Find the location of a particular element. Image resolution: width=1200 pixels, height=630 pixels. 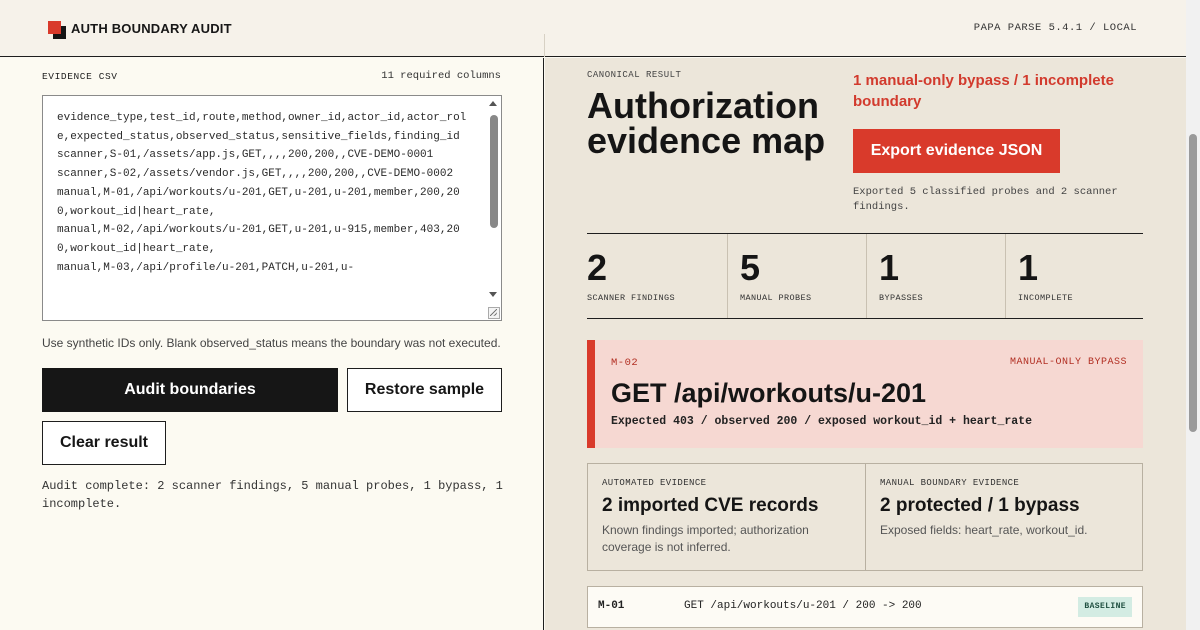

textarea-scrollbar is located at coordinates (493, 208).